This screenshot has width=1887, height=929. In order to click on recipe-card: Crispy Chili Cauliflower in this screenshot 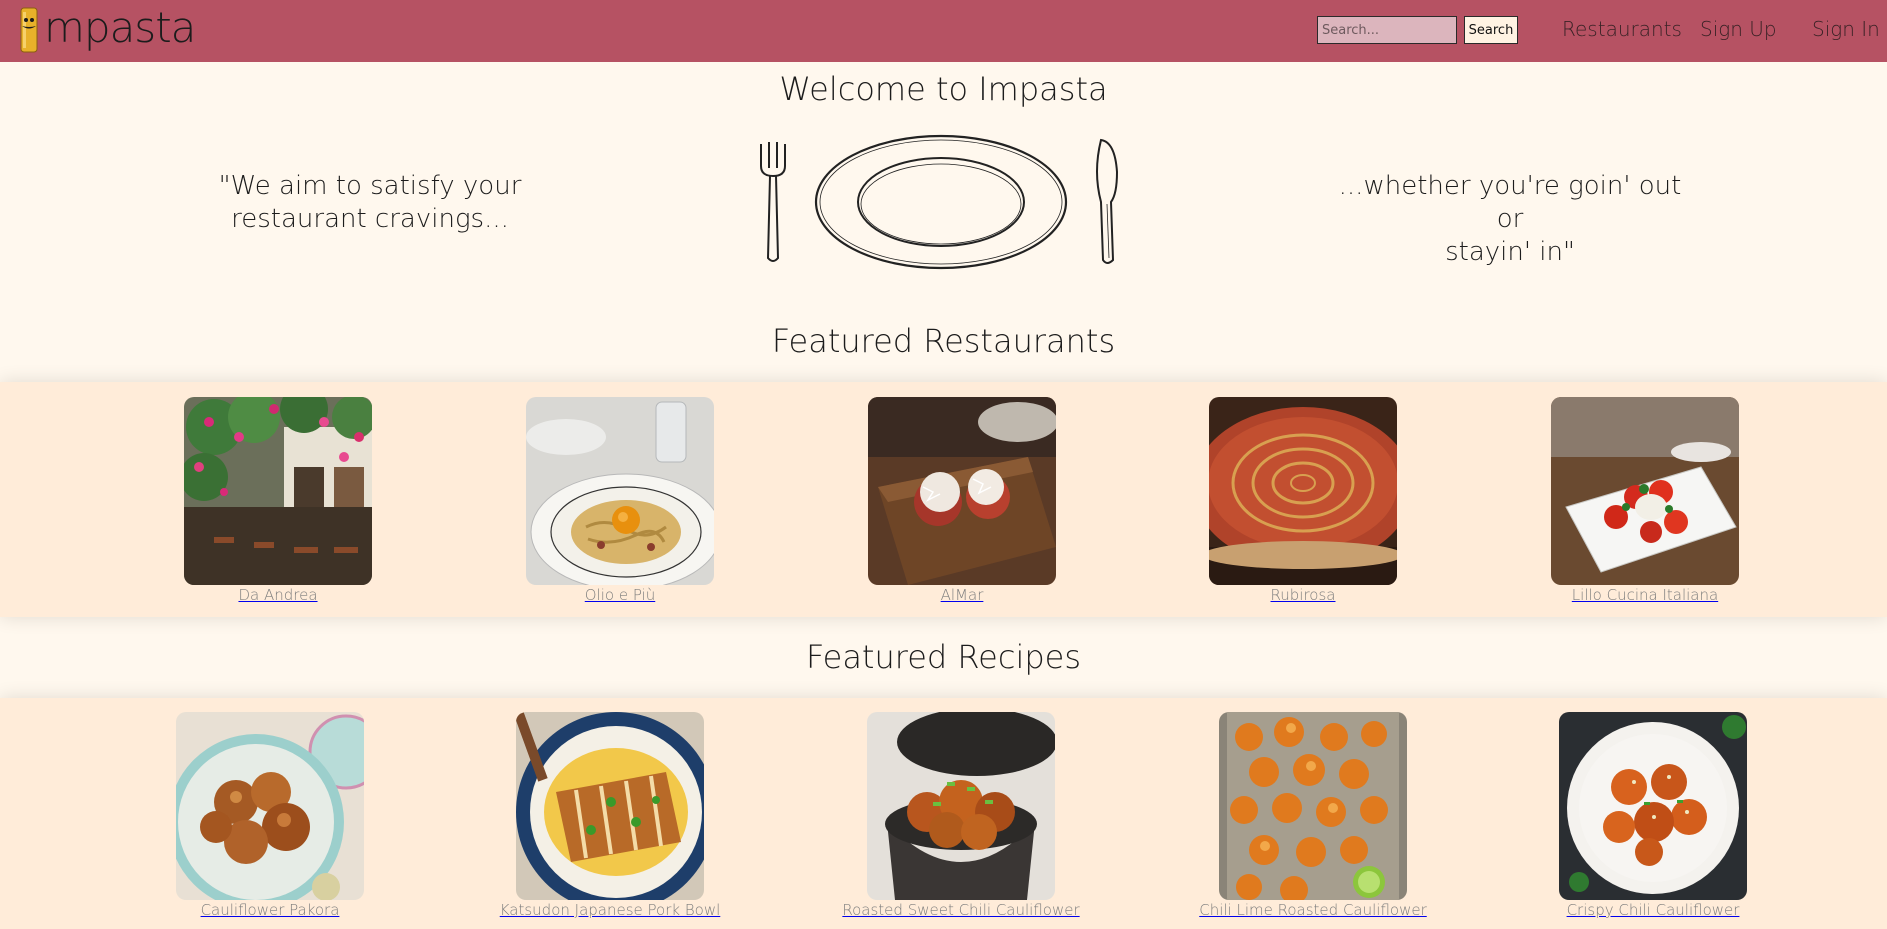, I will do `click(1653, 815)`.